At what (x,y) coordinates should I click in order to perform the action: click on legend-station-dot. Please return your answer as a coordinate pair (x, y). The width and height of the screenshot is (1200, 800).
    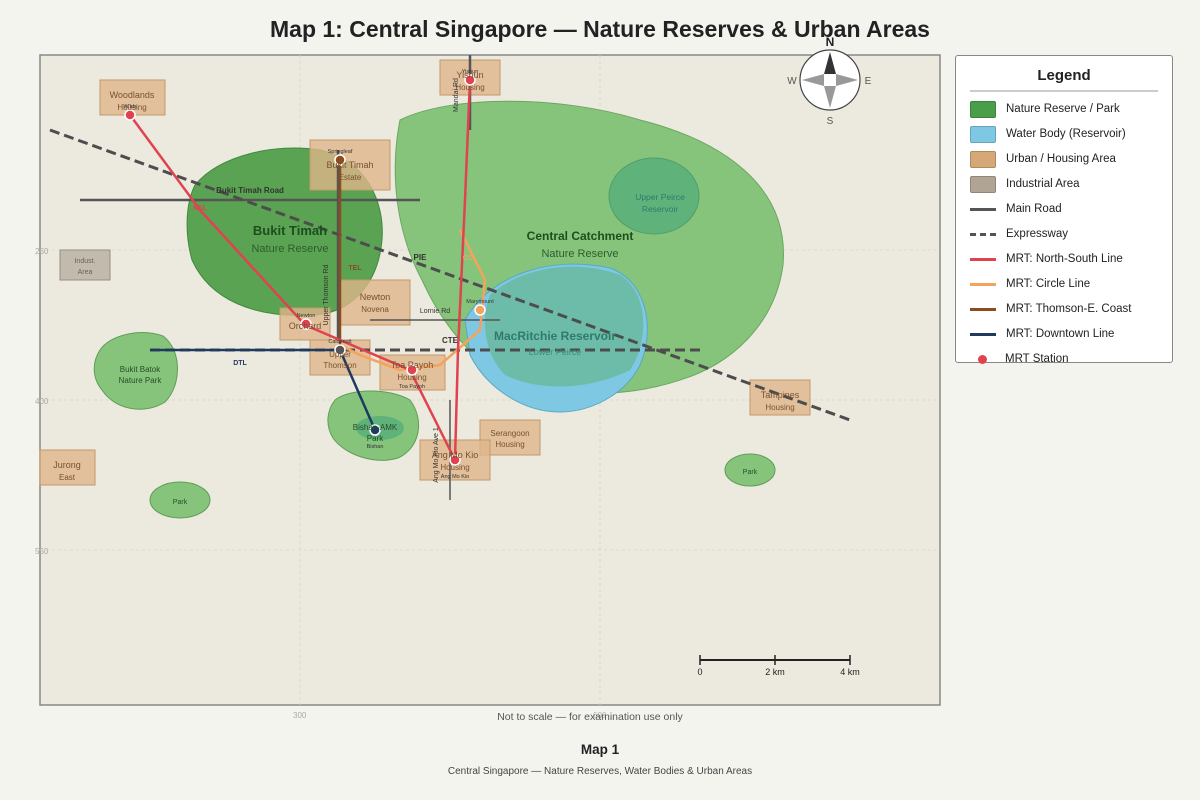
    Looking at the image, I should click on (982, 359).